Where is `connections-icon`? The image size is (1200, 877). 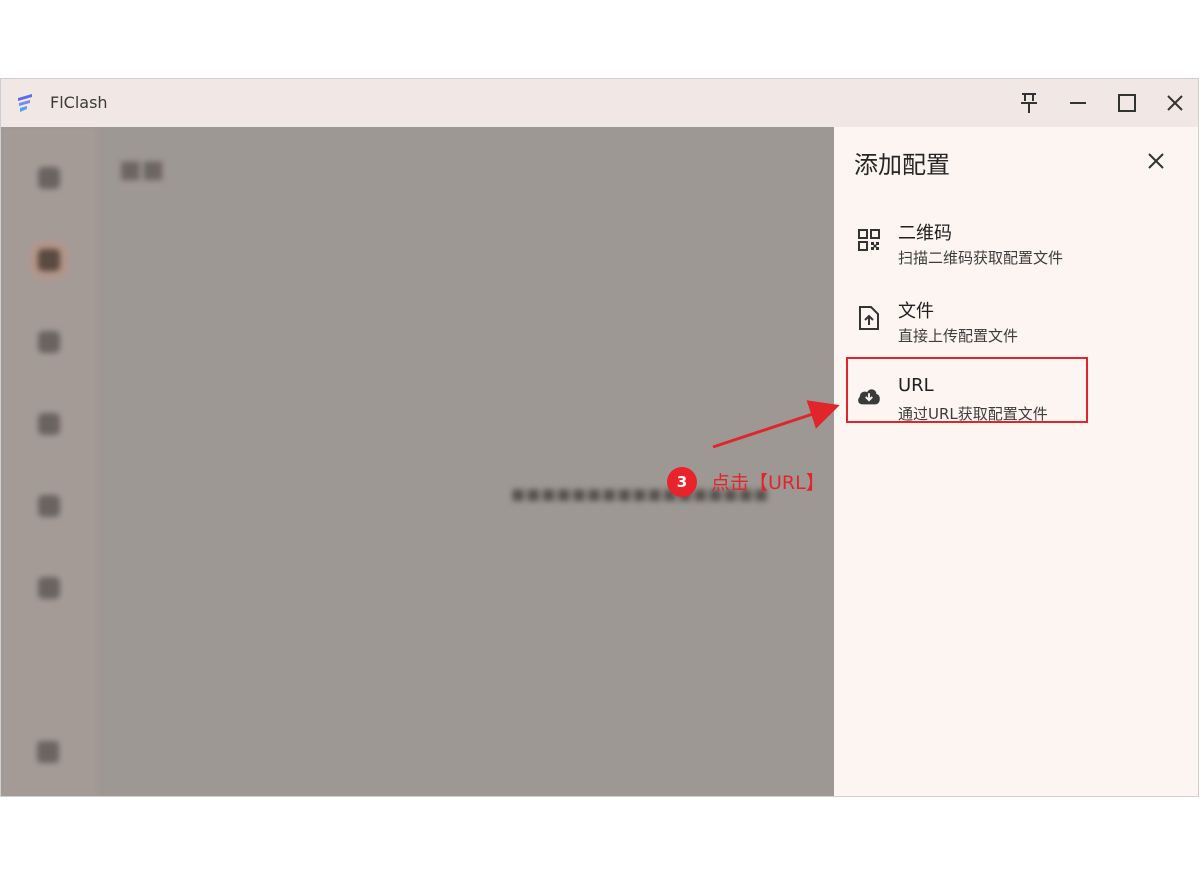
connections-icon is located at coordinates (49, 424).